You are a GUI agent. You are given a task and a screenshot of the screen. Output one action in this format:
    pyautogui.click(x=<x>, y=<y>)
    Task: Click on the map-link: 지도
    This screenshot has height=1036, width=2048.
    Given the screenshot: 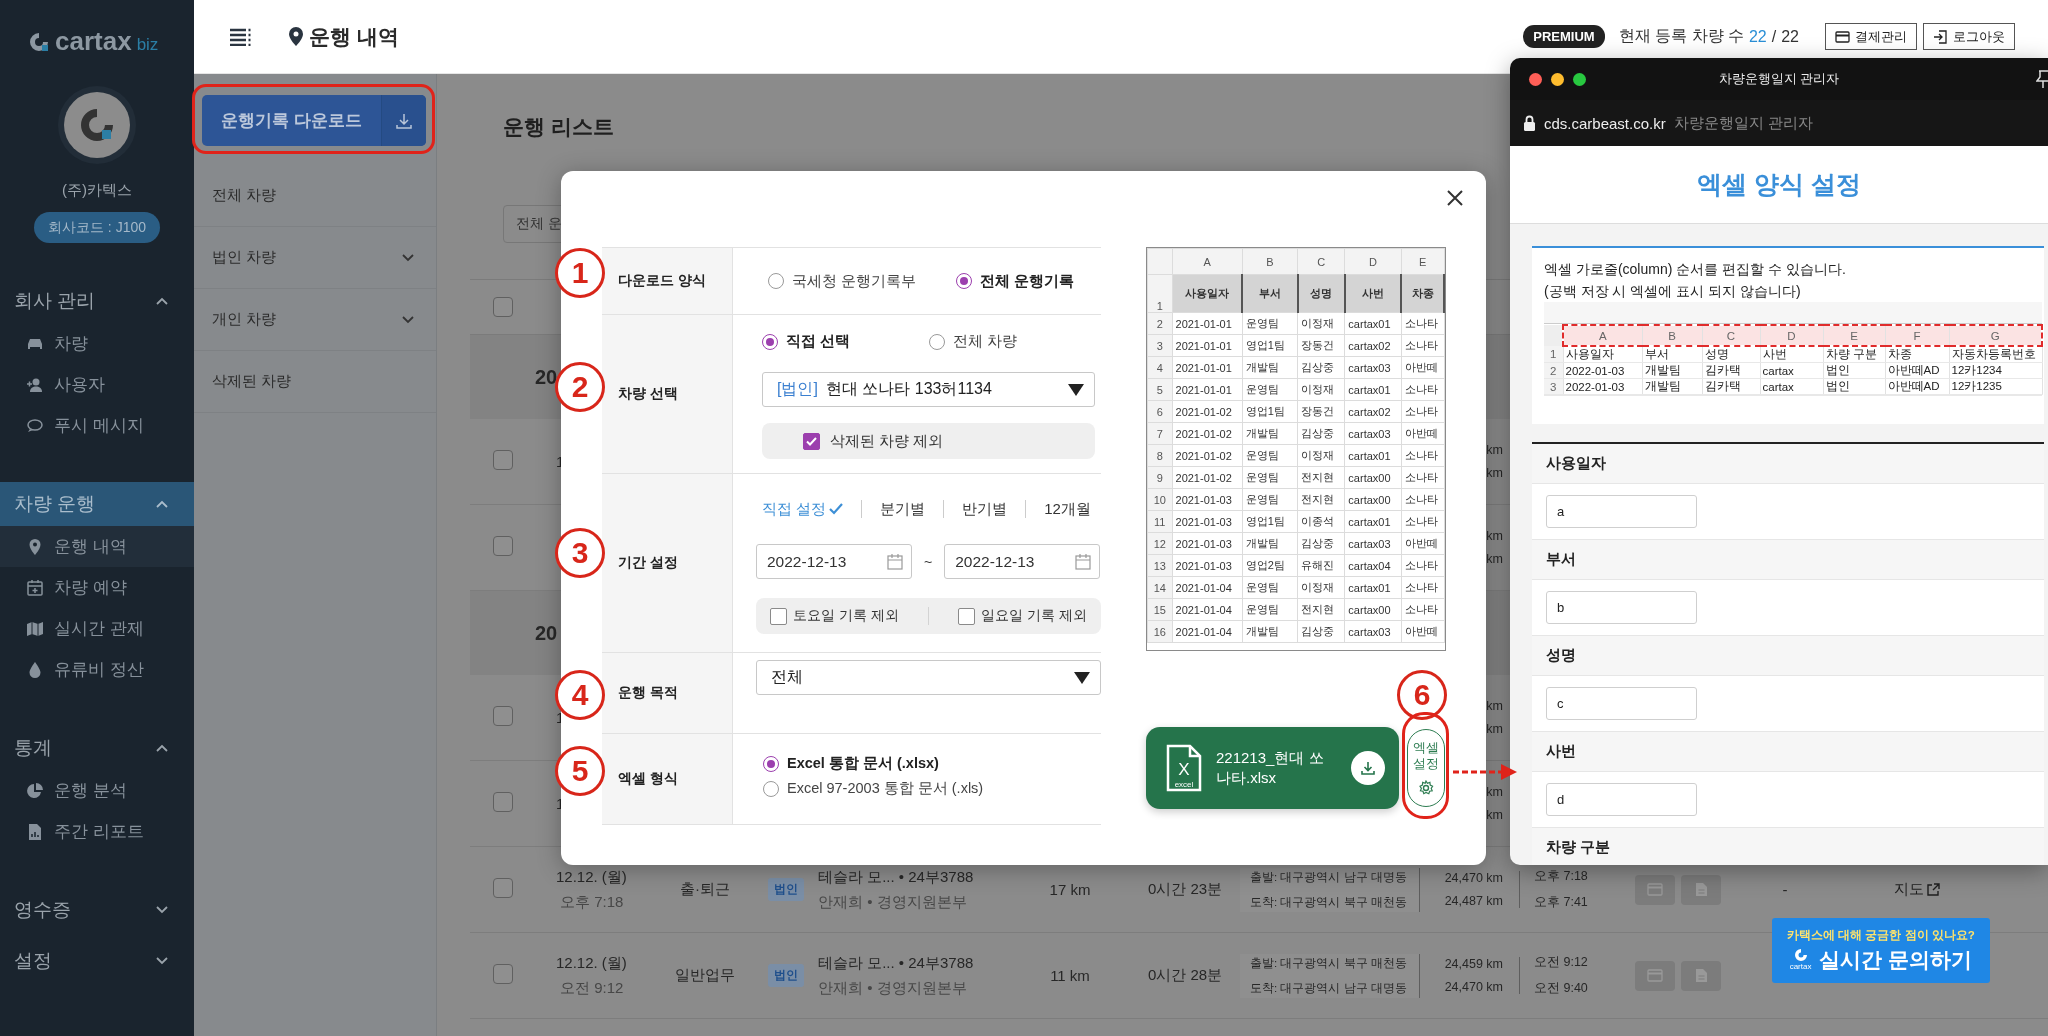 What is the action you would take?
    pyautogui.click(x=1900, y=889)
    